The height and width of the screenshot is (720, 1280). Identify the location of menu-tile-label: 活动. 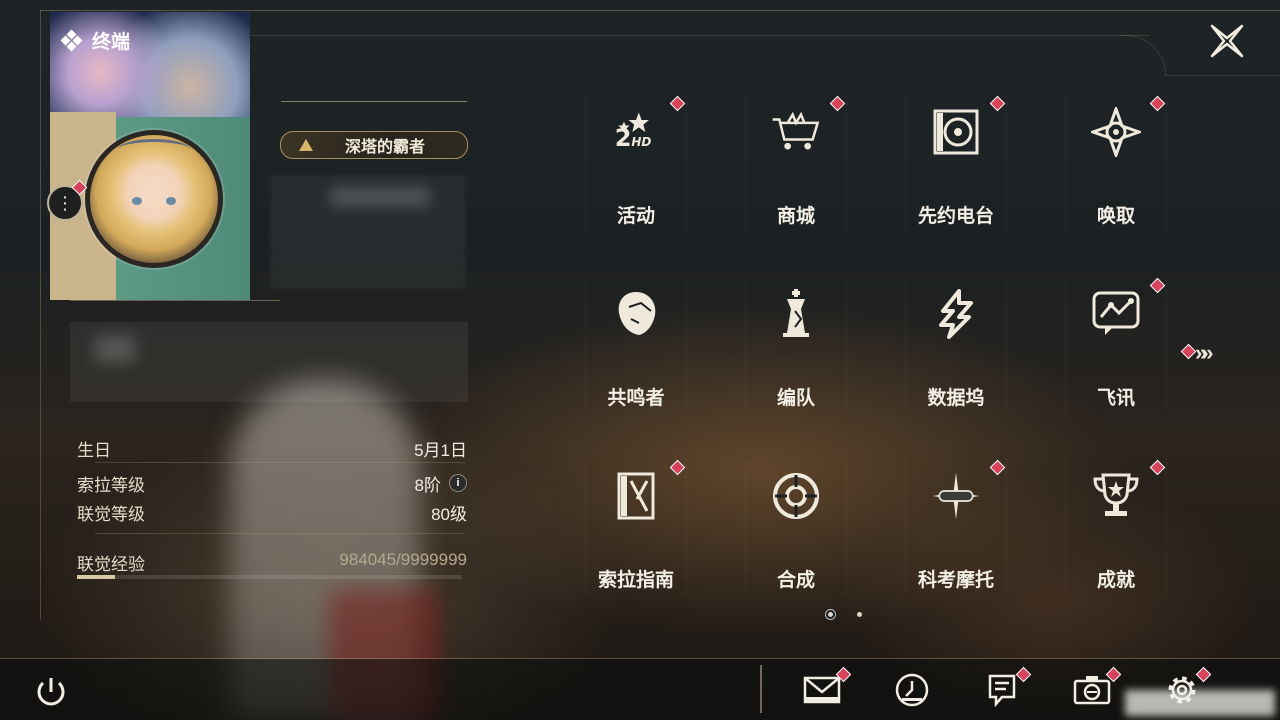
(635, 216).